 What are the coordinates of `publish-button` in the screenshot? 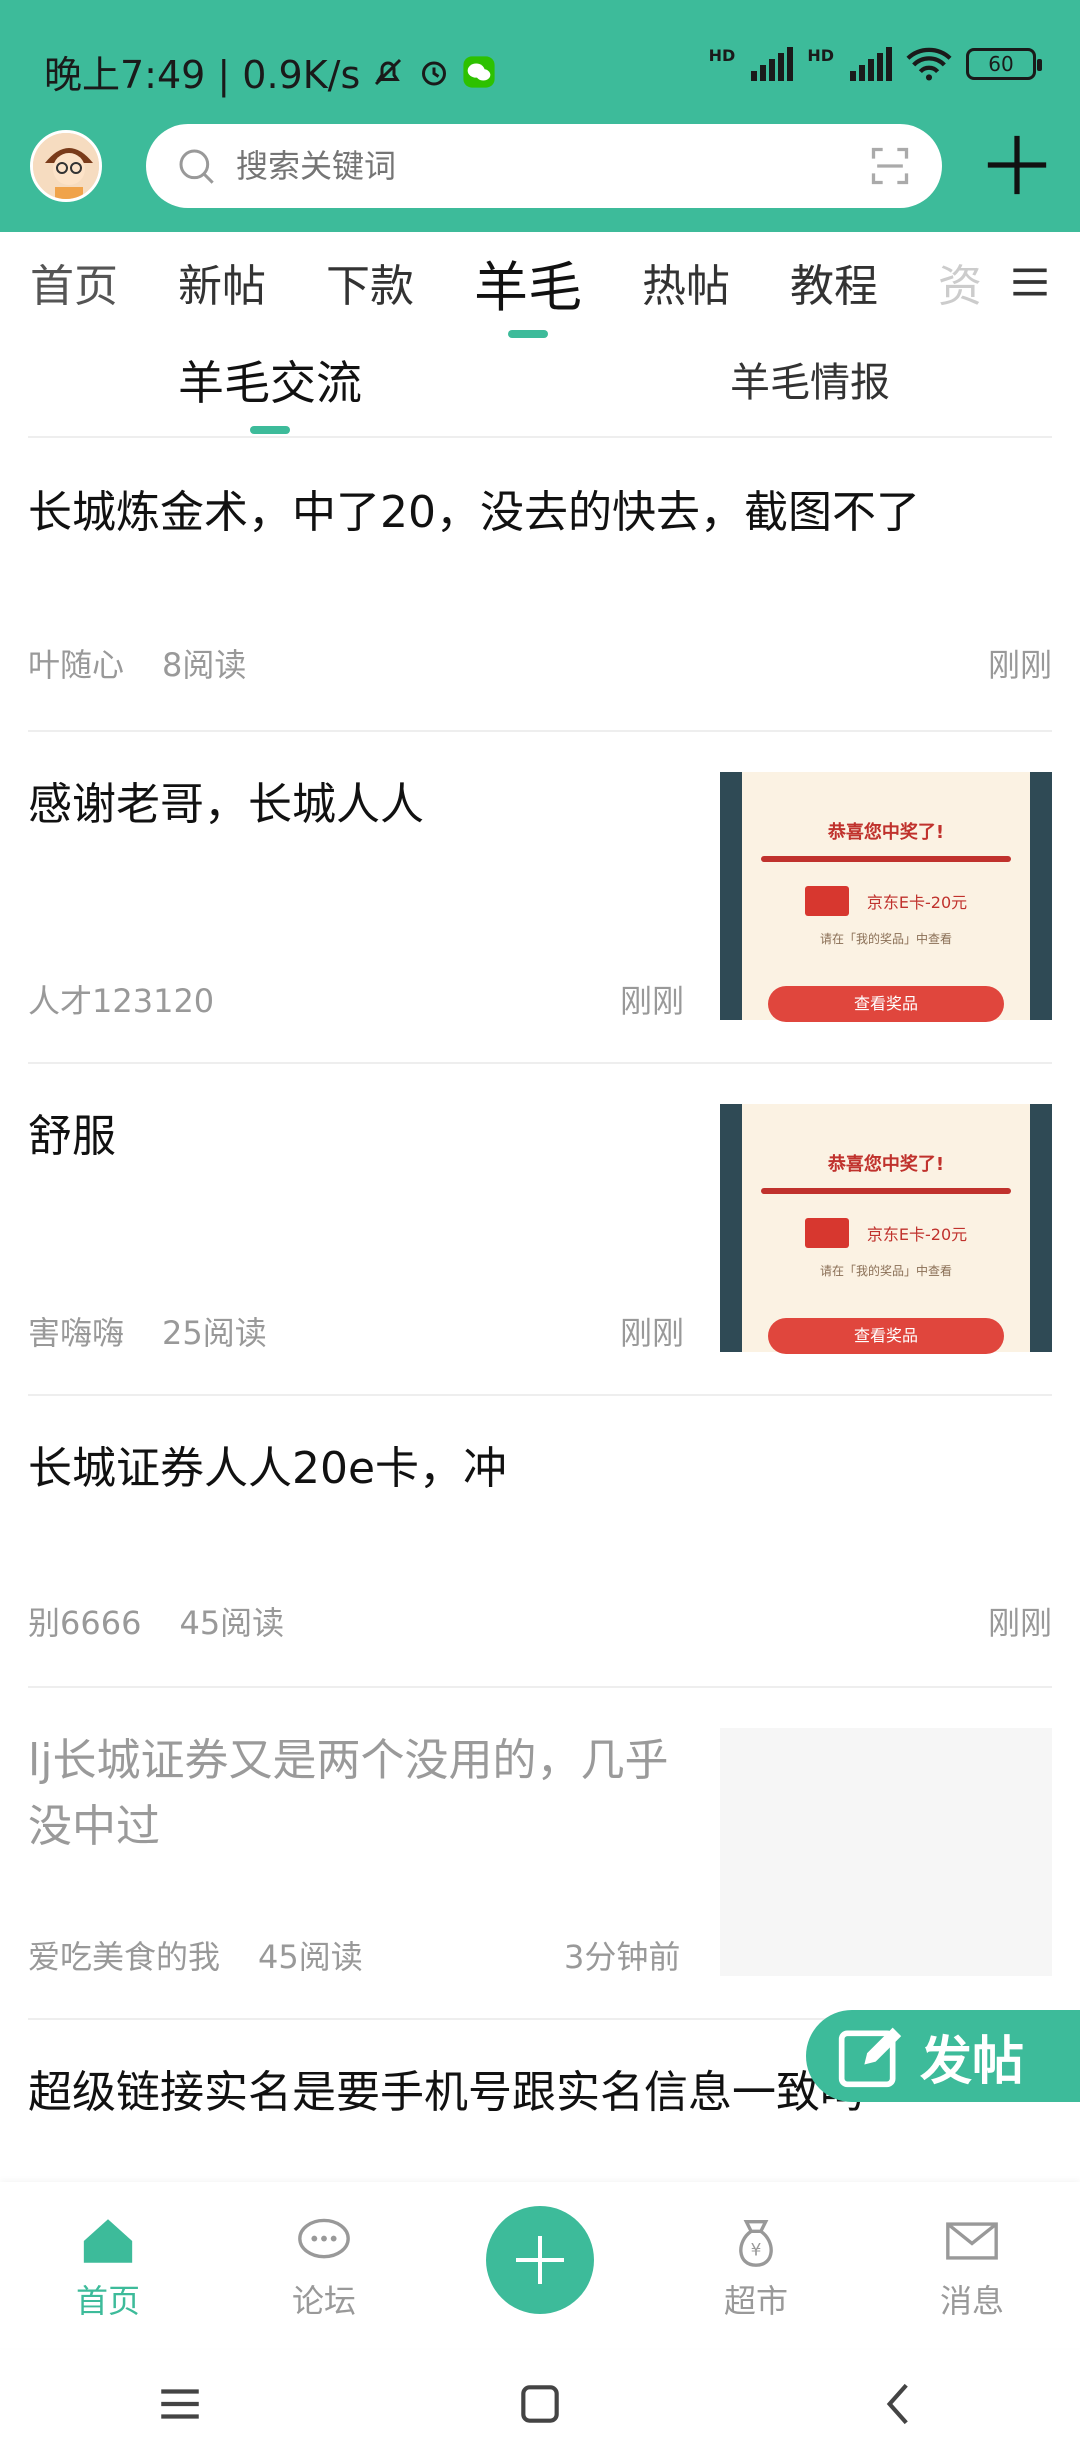 It's located at (540, 2260).